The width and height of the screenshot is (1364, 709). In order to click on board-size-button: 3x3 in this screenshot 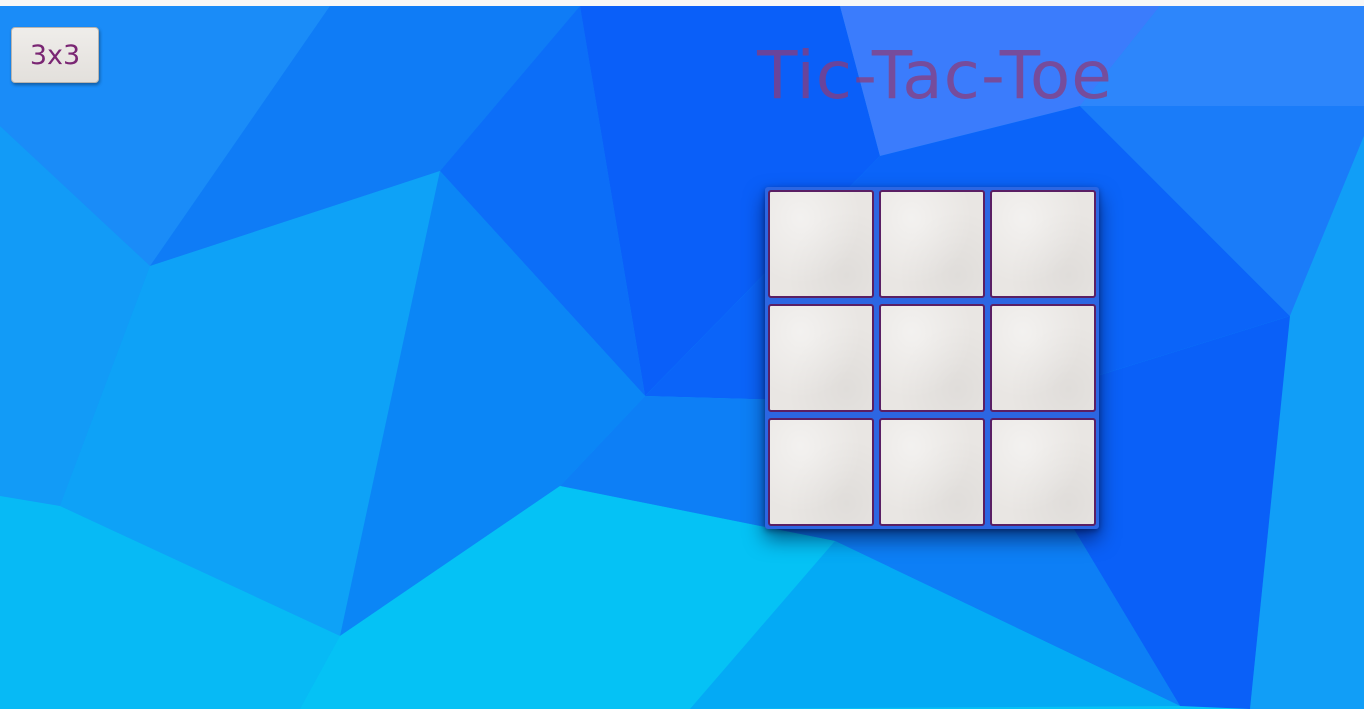, I will do `click(55, 55)`.